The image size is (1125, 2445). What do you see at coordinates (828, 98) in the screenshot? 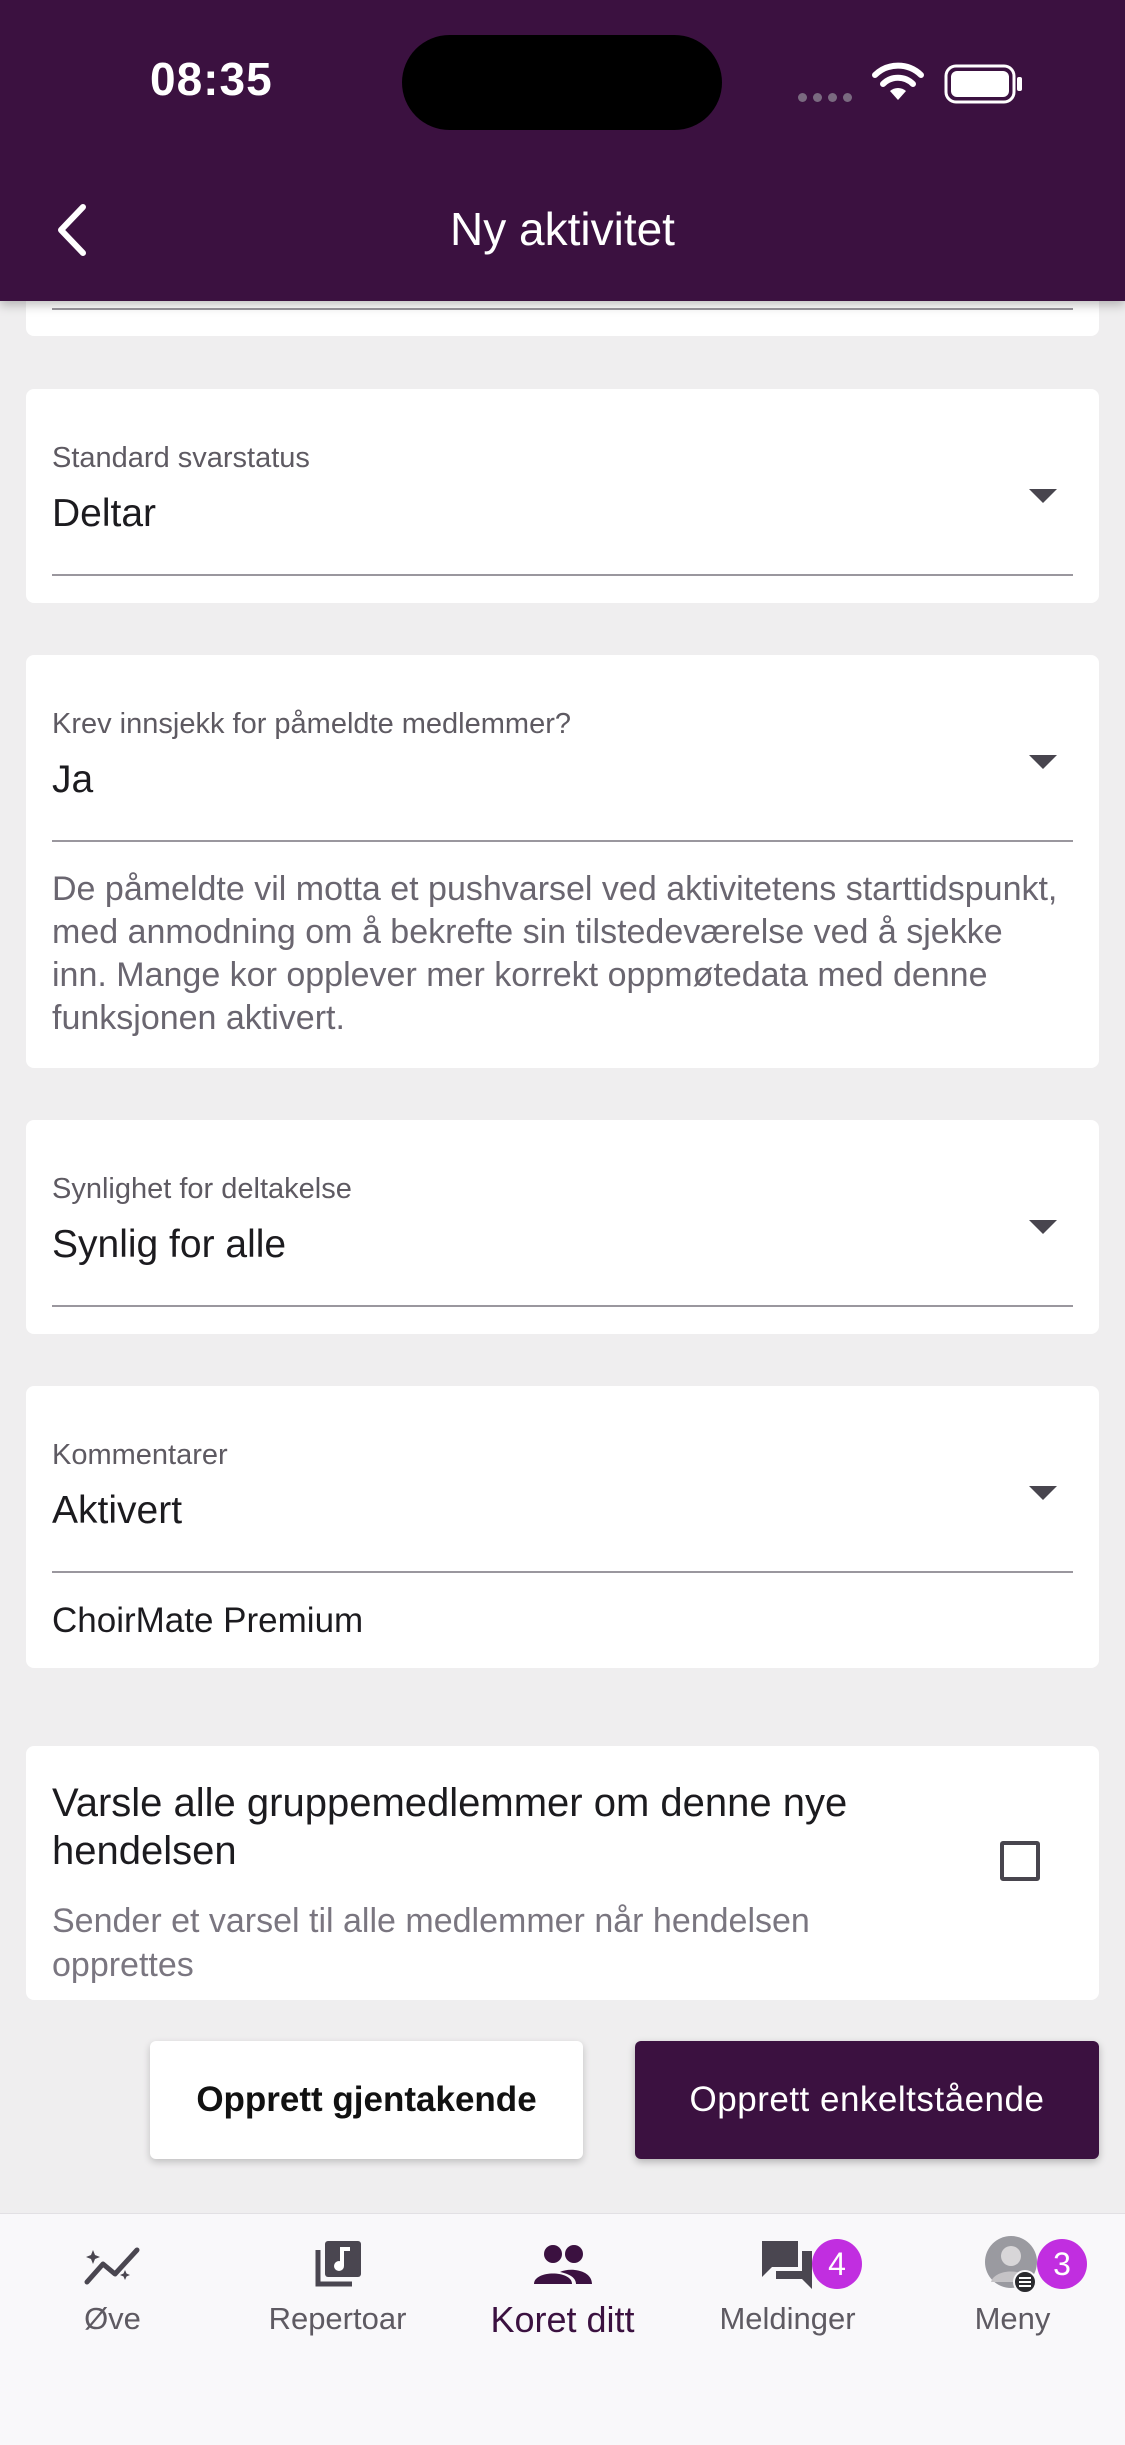
I see `cellular-signal-icon` at bounding box center [828, 98].